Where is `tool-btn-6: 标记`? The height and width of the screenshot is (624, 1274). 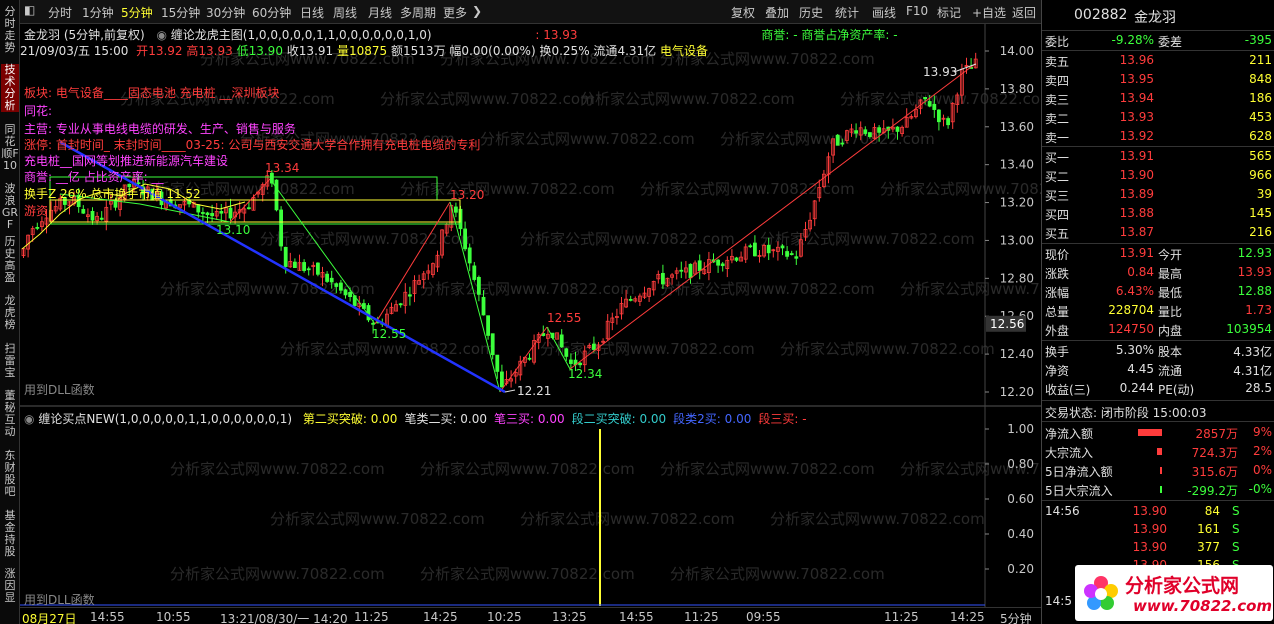 tool-btn-6: 标记 is located at coordinates (949, 12).